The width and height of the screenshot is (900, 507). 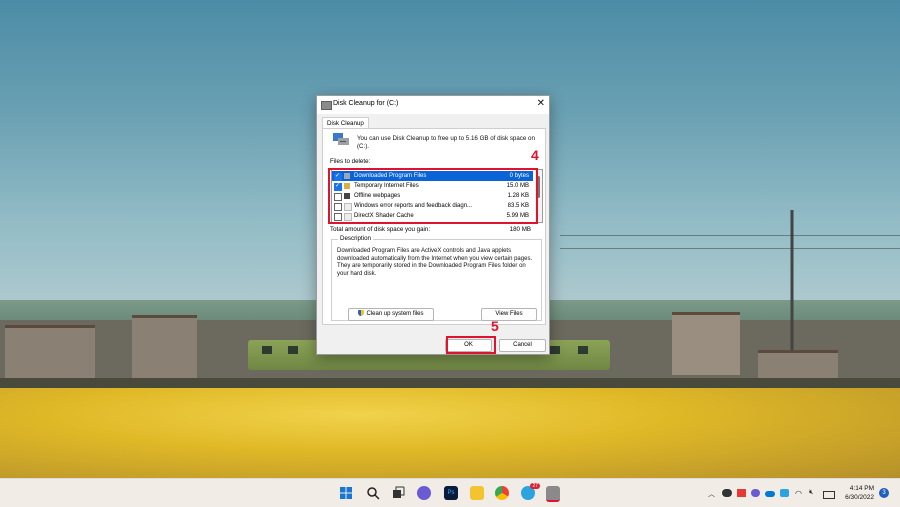 I want to click on total-space-label: Total amount of disk space you gain:, so click(x=380, y=229).